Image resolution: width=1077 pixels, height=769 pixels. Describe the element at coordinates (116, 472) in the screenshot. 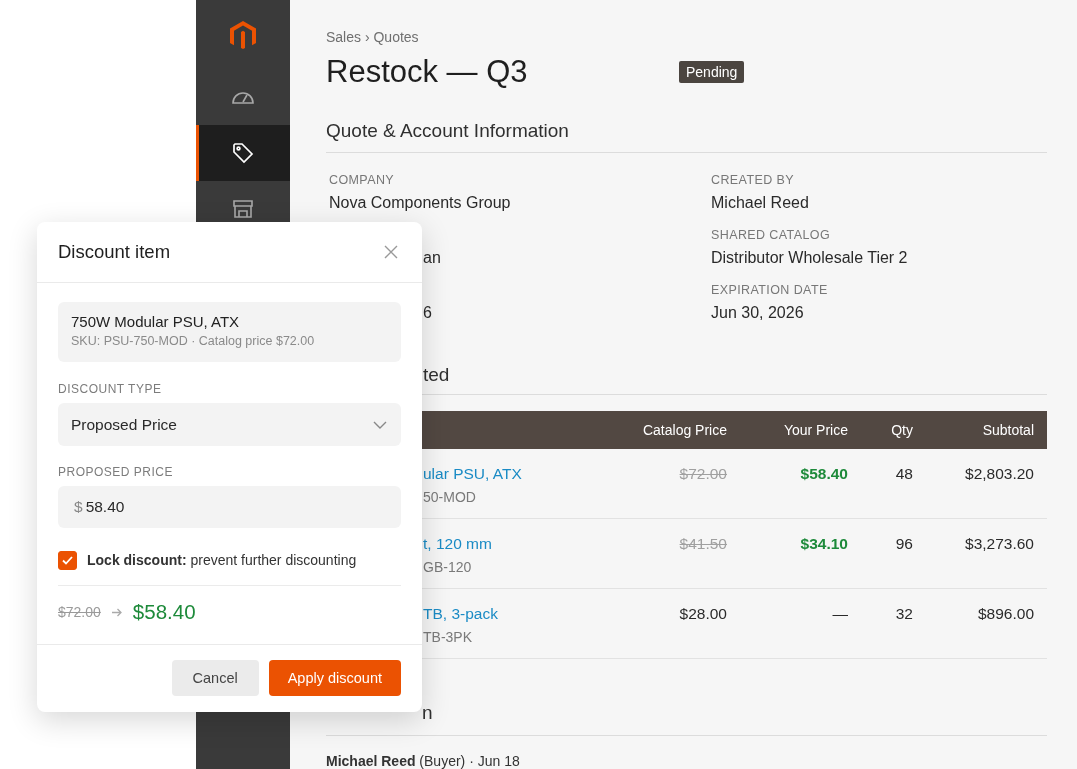

I see `field-label: PROPOSED PRICE` at that location.